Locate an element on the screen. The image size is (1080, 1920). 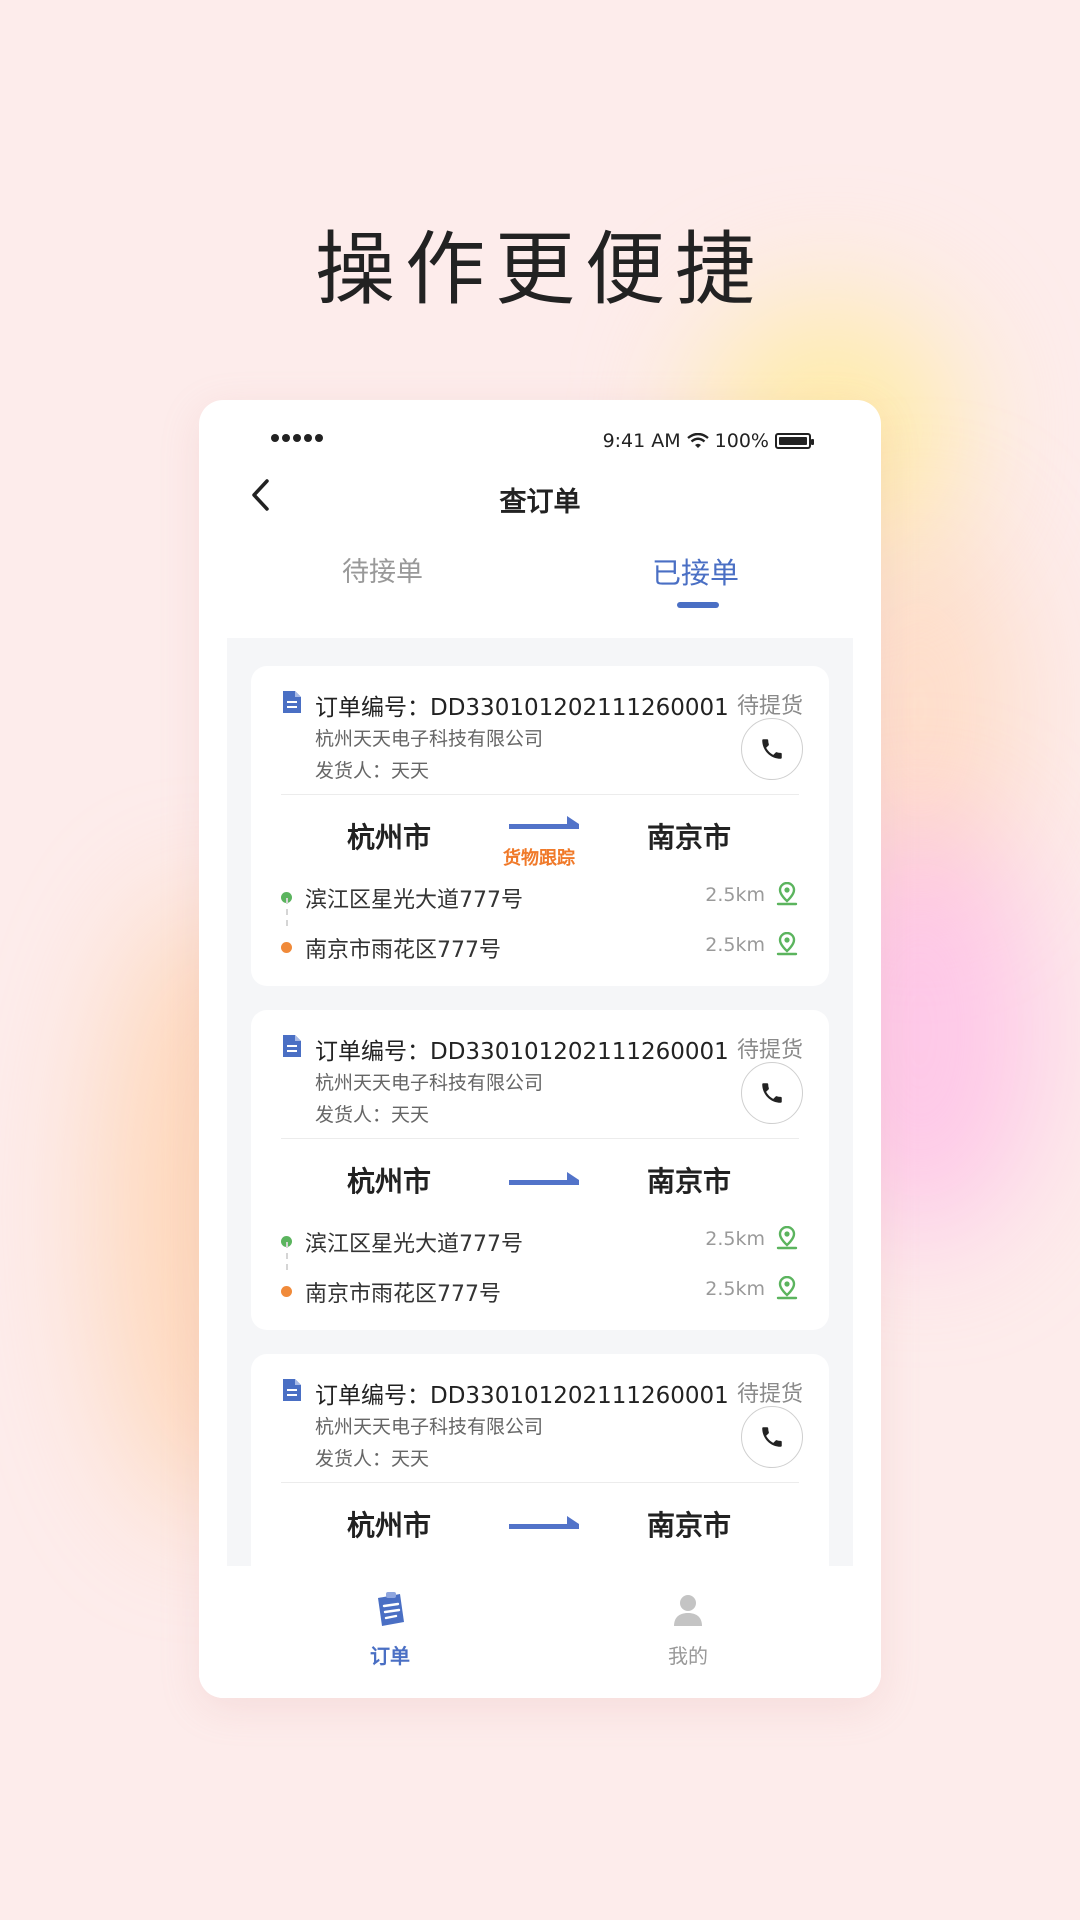
tabbar-item-orders: 订单 is located at coordinates (390, 1629).